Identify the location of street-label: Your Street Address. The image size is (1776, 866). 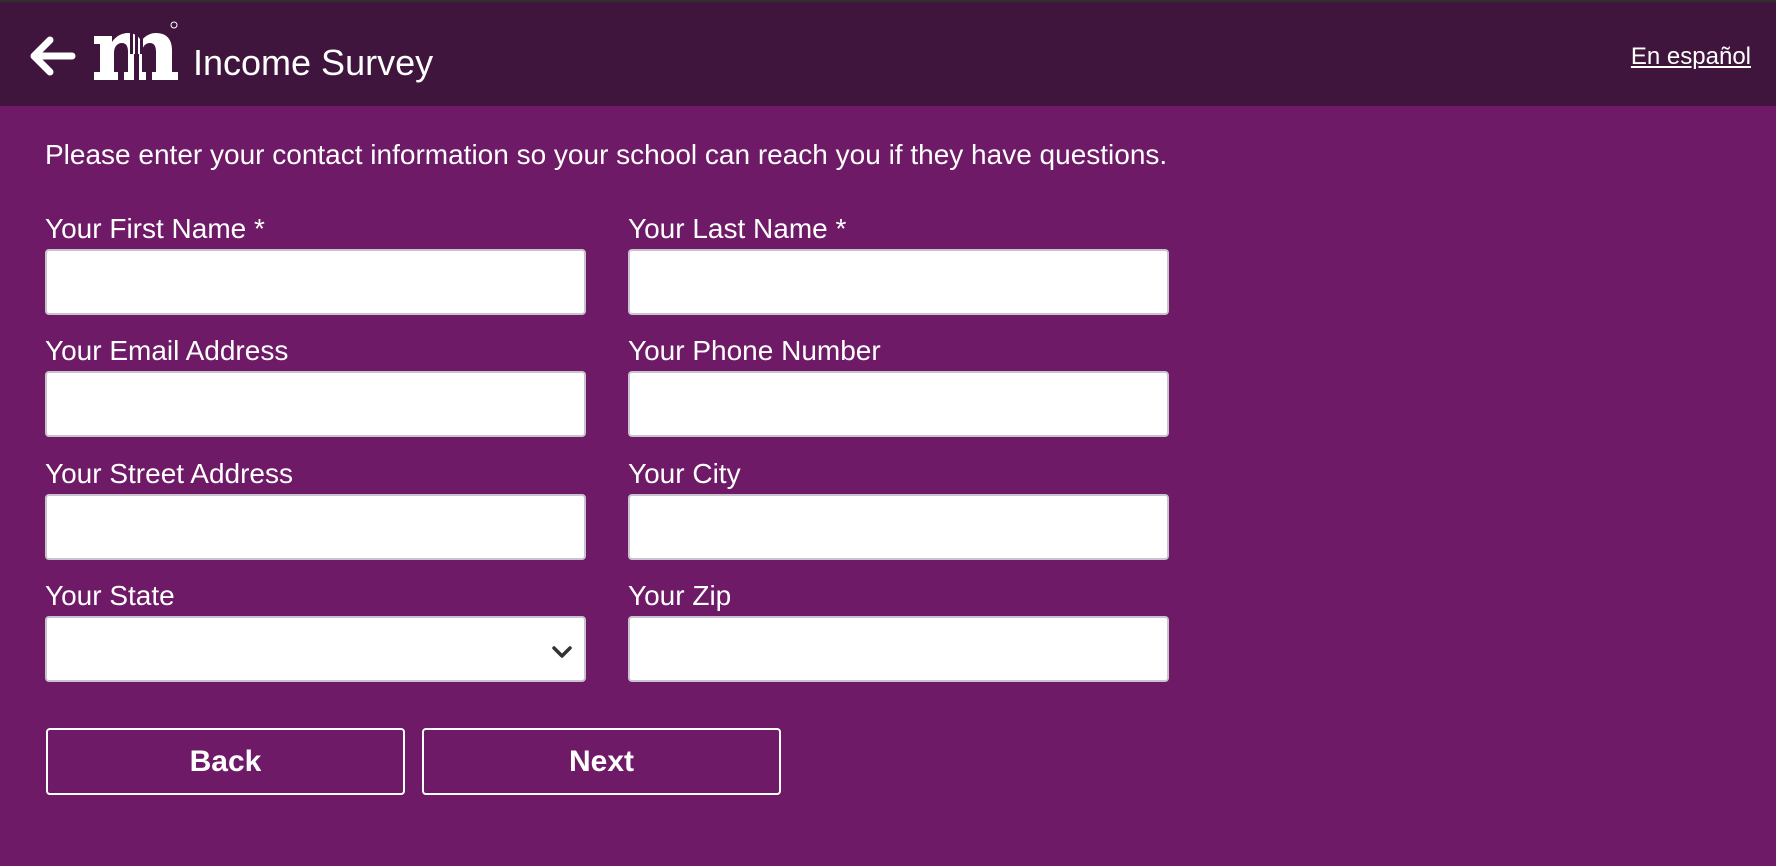
(169, 473).